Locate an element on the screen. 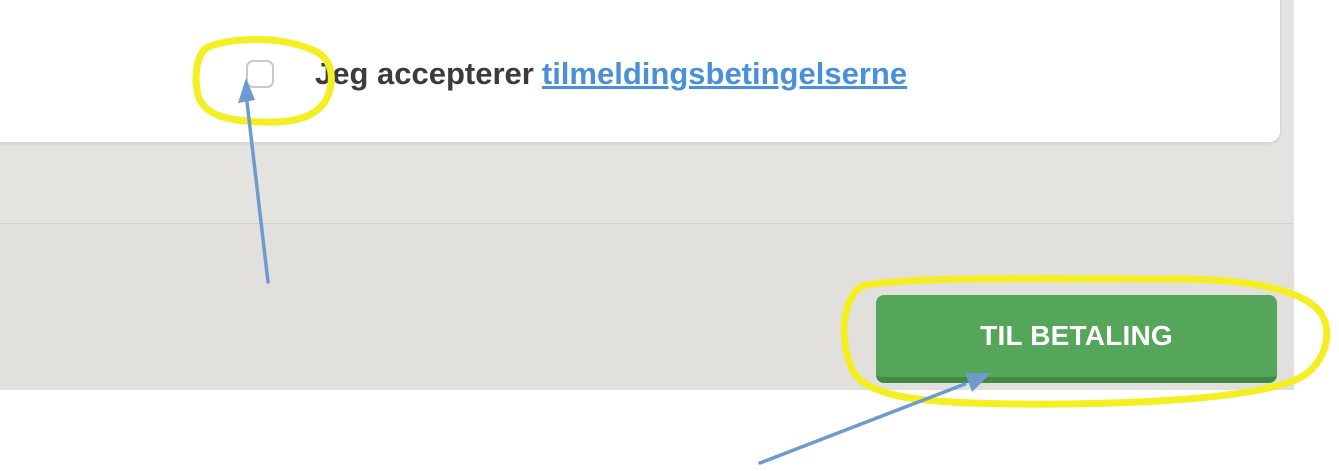 The image size is (1339, 471). terms-checkbox is located at coordinates (260, 74).